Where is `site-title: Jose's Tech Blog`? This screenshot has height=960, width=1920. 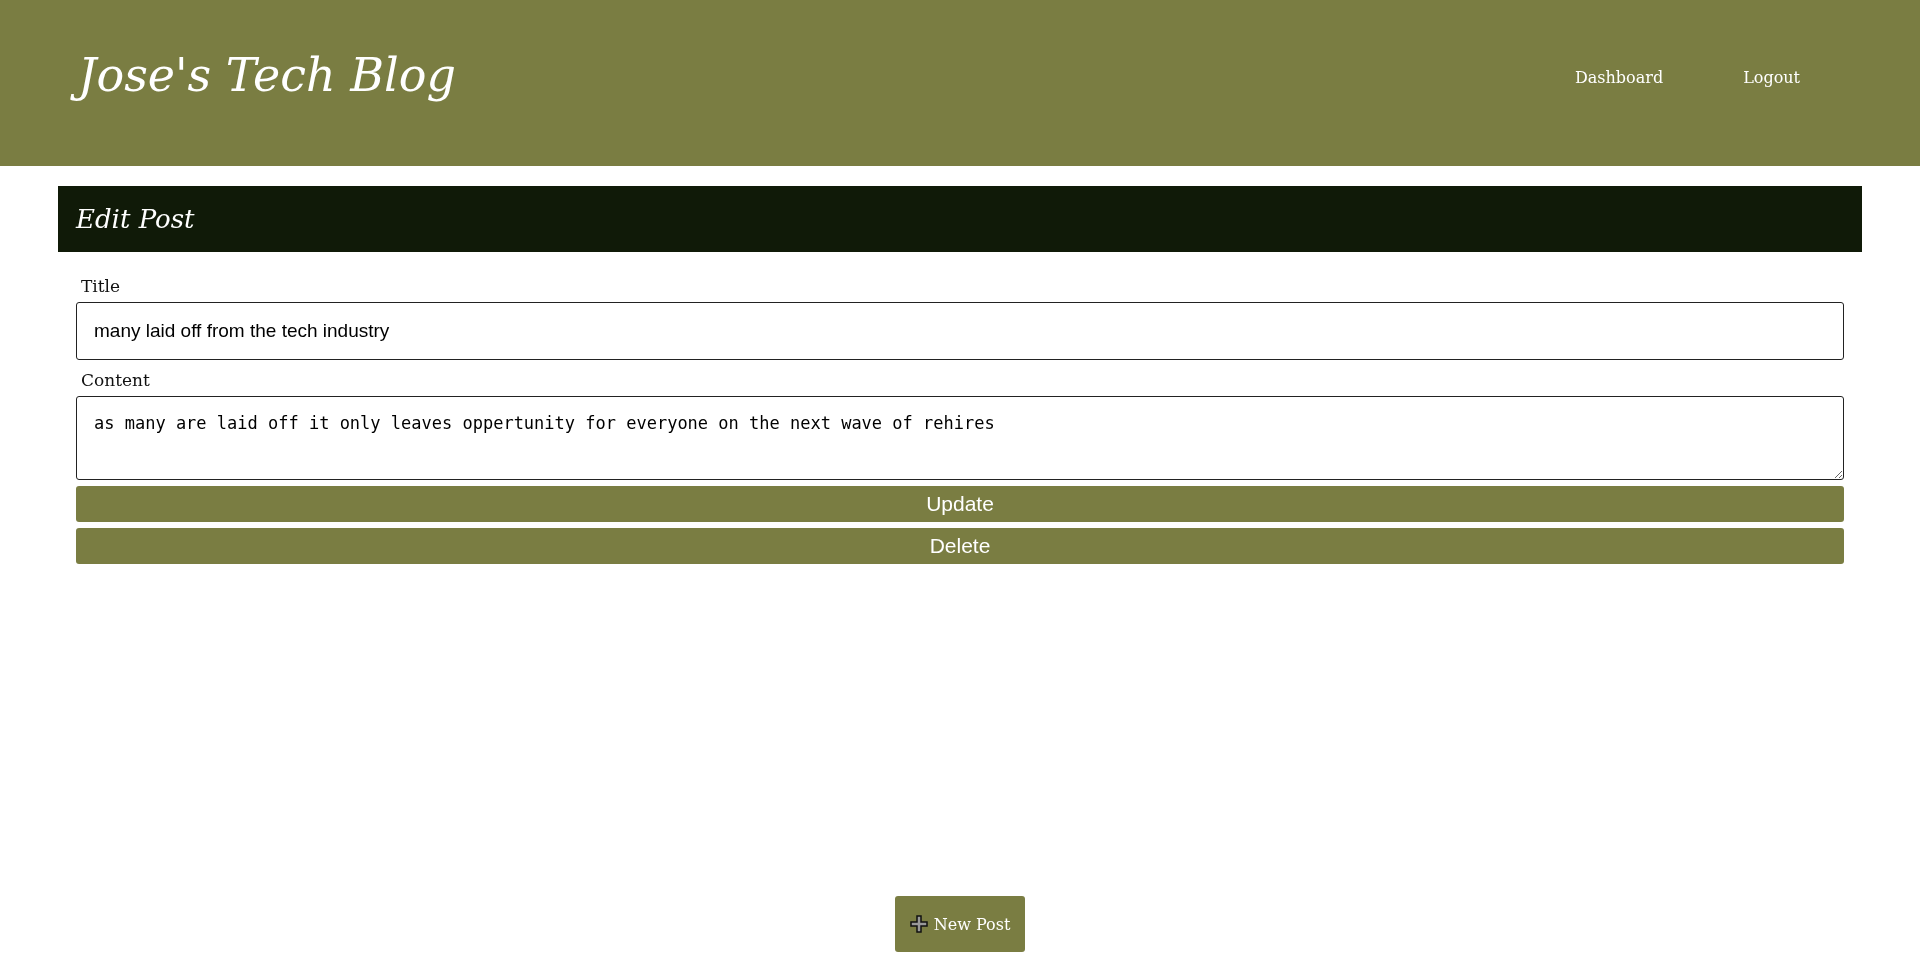 site-title: Jose's Tech Blog is located at coordinates (269, 78).